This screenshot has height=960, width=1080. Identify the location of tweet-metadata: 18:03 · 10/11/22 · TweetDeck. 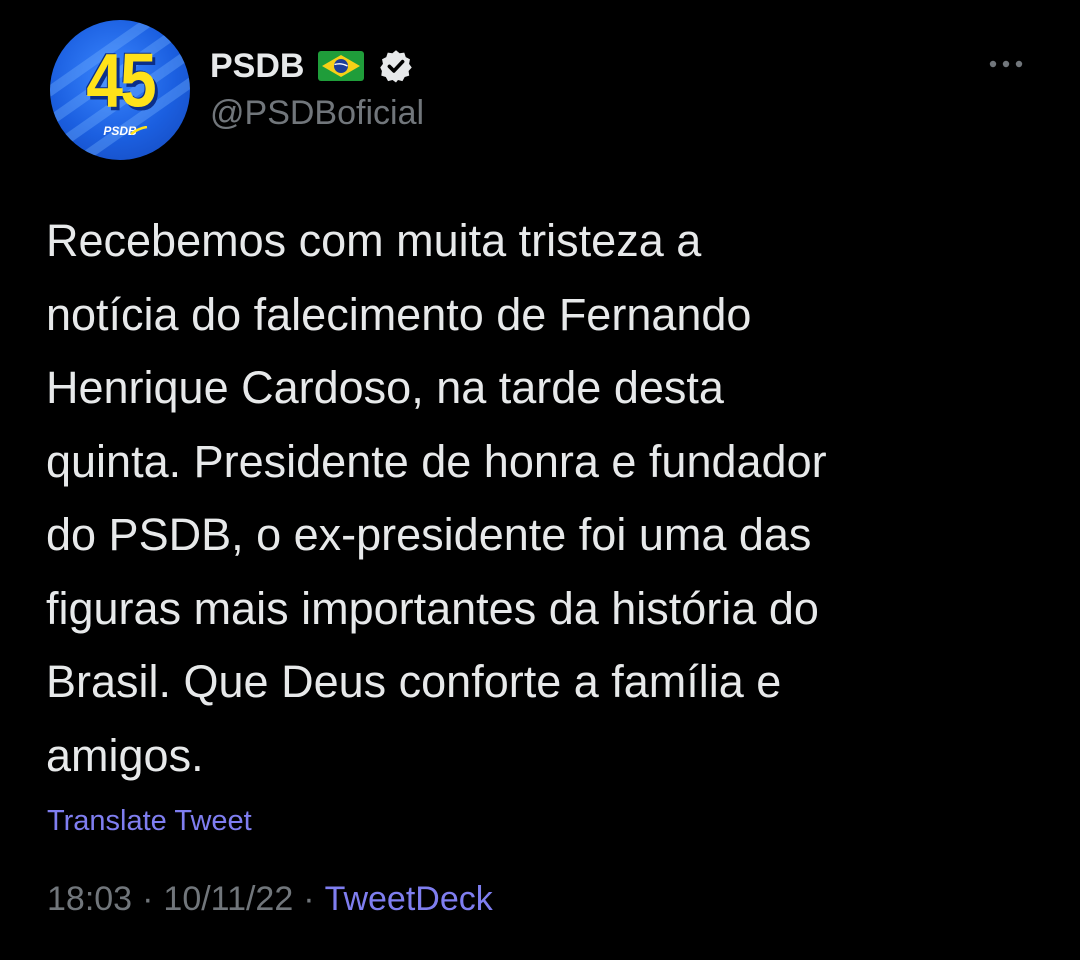
(270, 899).